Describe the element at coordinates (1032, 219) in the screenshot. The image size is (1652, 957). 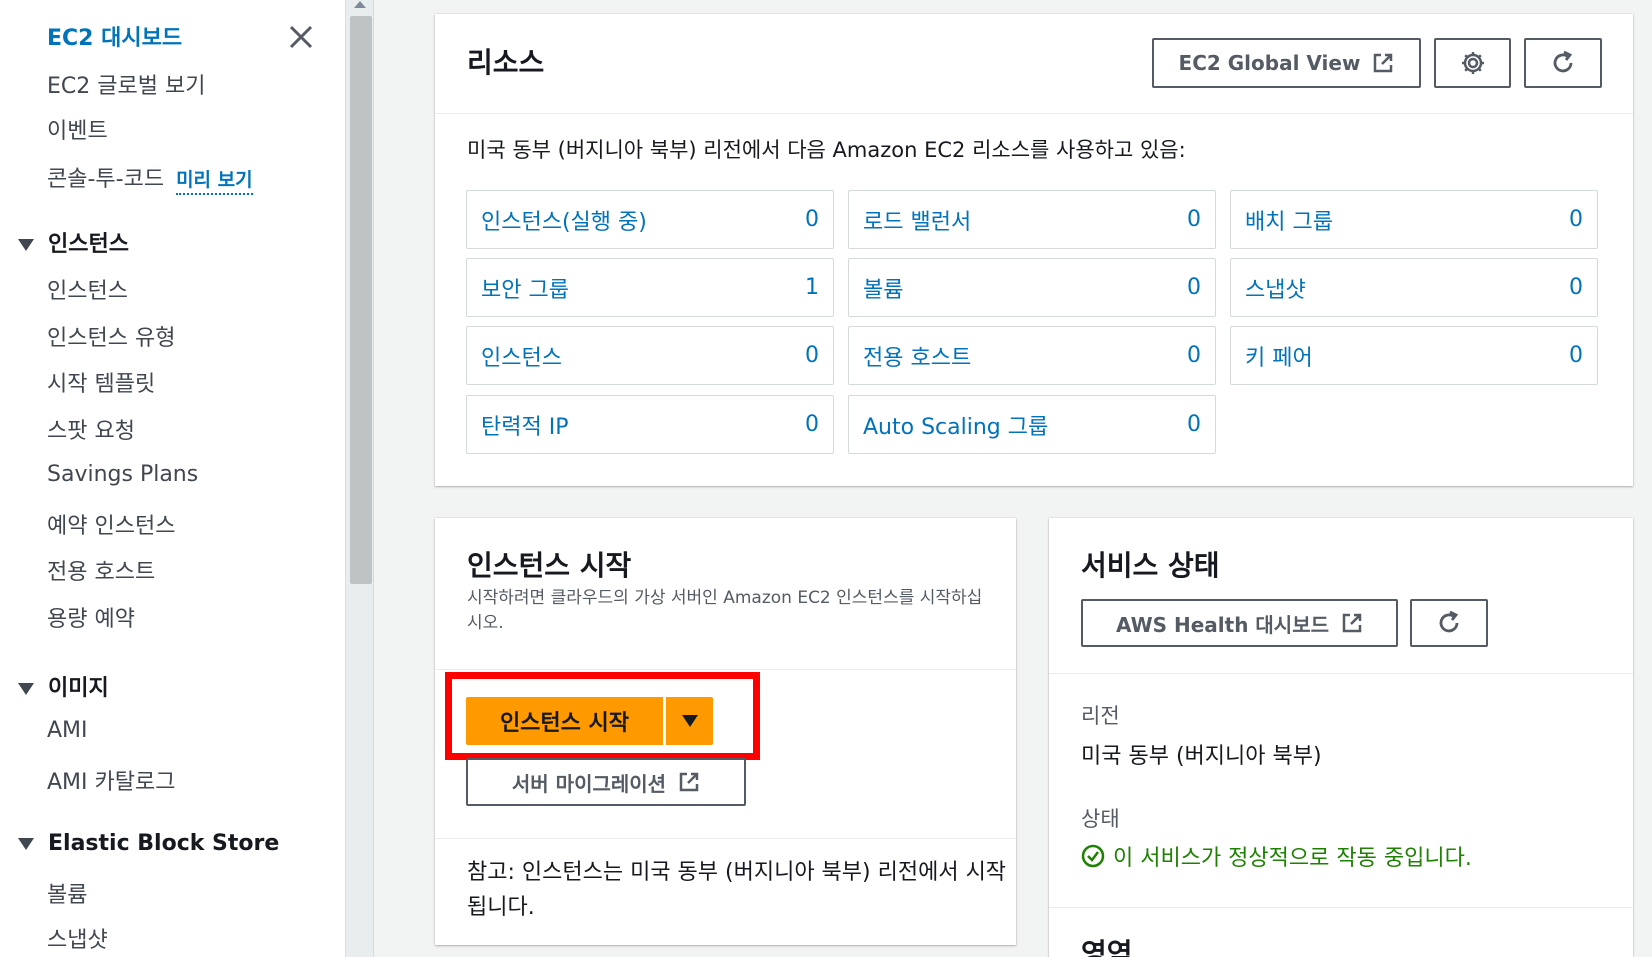
I see `resource-cell-load-balancers: 로드 밸런서 0` at that location.